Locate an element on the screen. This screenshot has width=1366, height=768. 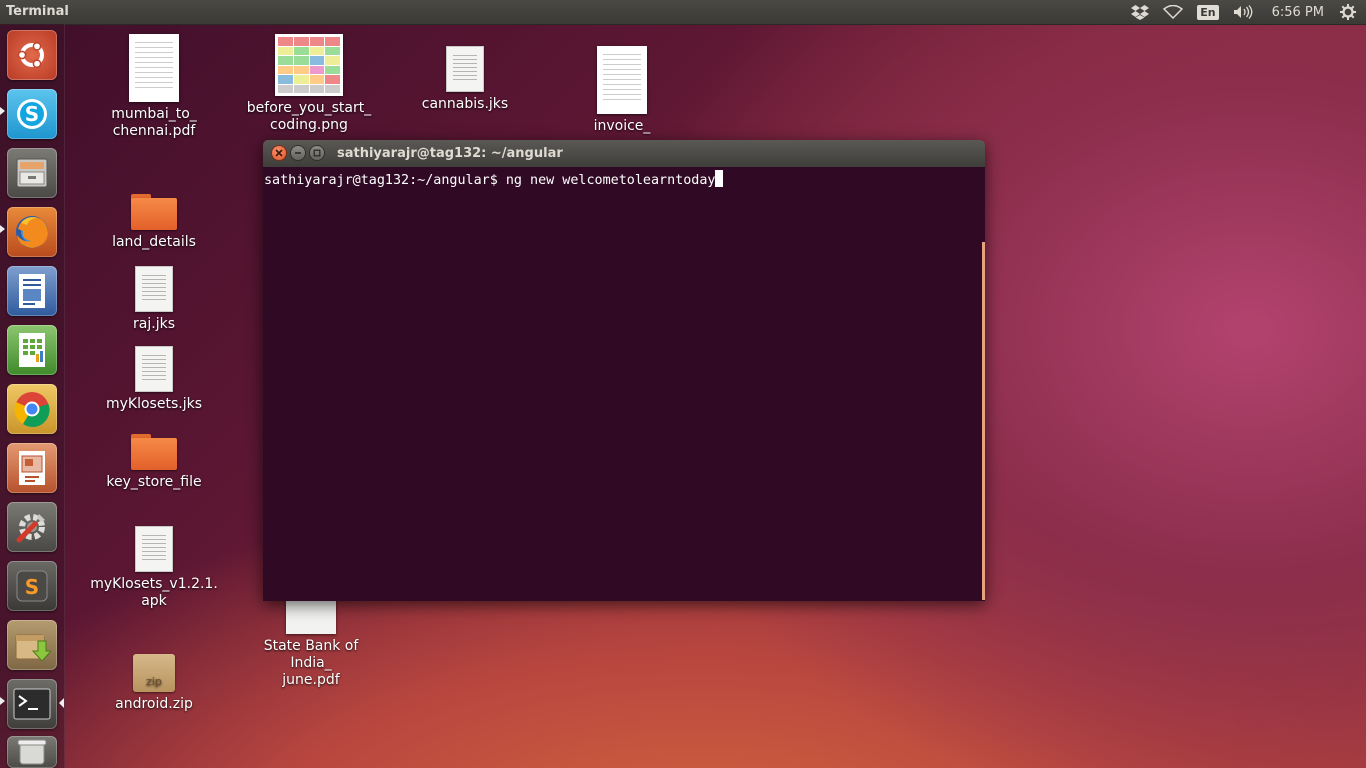
desktop-file-android-zip: zip android.zip is located at coordinates (154, 683).